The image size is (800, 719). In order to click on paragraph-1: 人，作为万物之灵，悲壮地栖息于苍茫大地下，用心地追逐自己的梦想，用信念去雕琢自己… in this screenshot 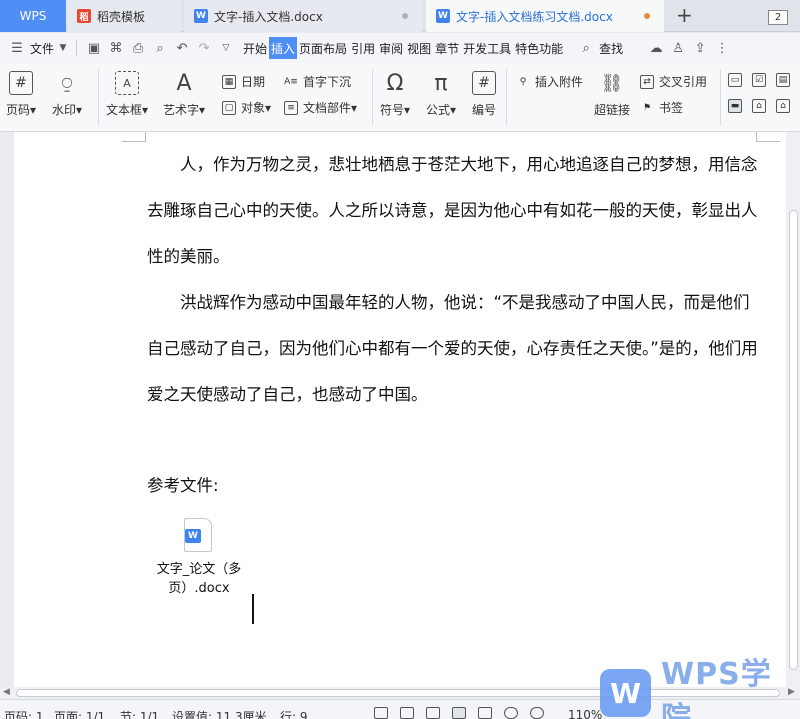, I will do `click(453, 211)`.